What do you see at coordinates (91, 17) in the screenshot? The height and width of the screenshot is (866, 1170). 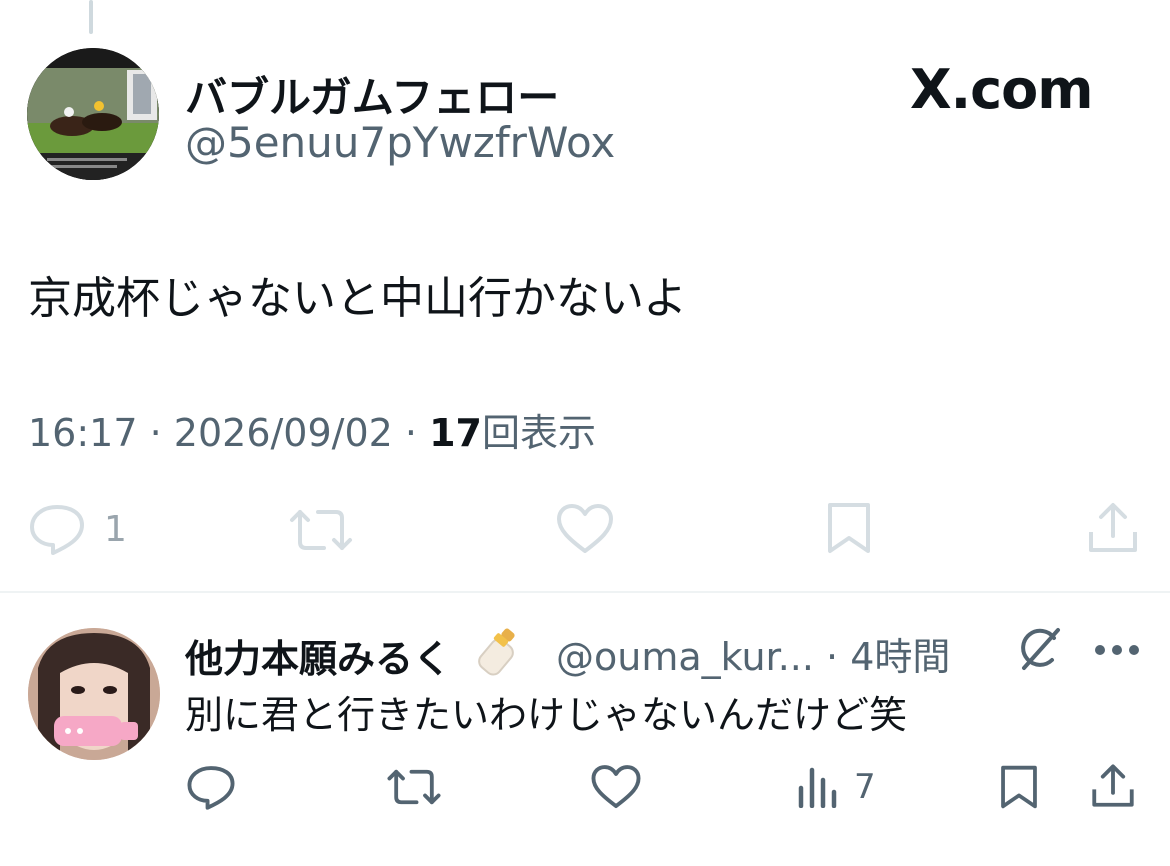 I see `thread-connector` at bounding box center [91, 17].